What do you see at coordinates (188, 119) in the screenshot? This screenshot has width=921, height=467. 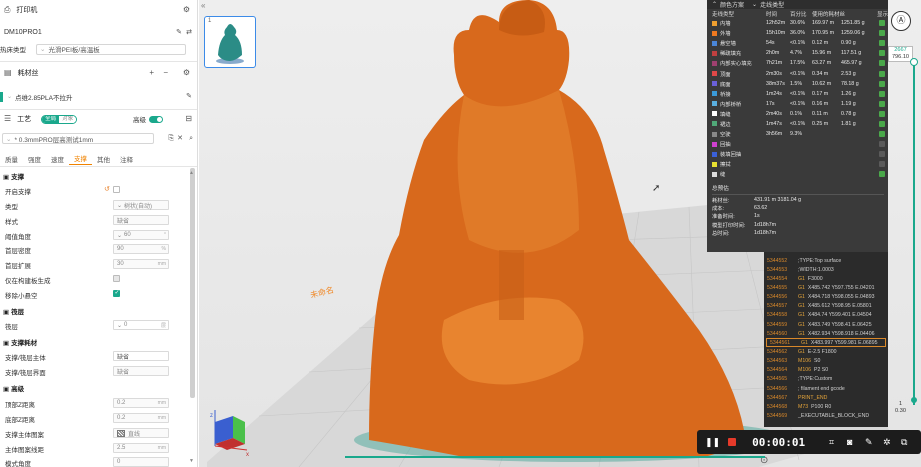 I see `process-compare-icon: ⊟` at bounding box center [188, 119].